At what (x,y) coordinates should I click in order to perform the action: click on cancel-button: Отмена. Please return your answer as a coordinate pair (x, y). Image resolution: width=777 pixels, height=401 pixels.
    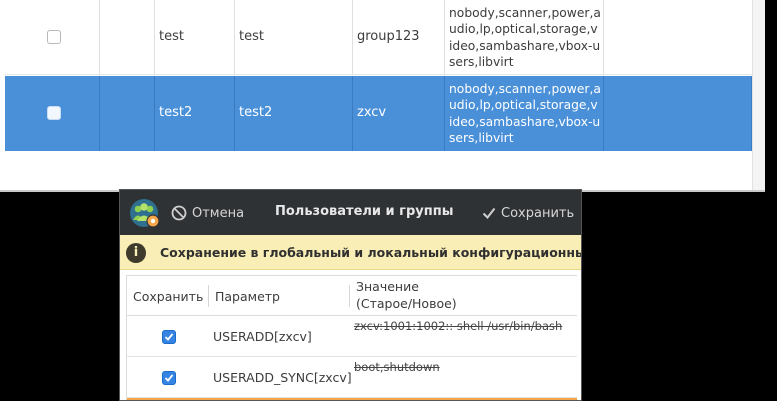
    Looking at the image, I should click on (207, 213).